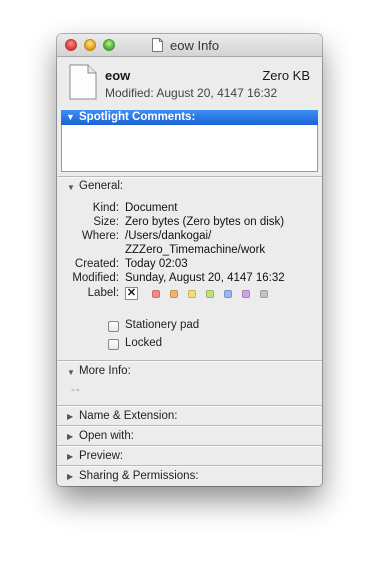 Image resolution: width=379 pixels, height=566 pixels. What do you see at coordinates (96, 264) in the screenshot?
I see `created-label: Created:` at bounding box center [96, 264].